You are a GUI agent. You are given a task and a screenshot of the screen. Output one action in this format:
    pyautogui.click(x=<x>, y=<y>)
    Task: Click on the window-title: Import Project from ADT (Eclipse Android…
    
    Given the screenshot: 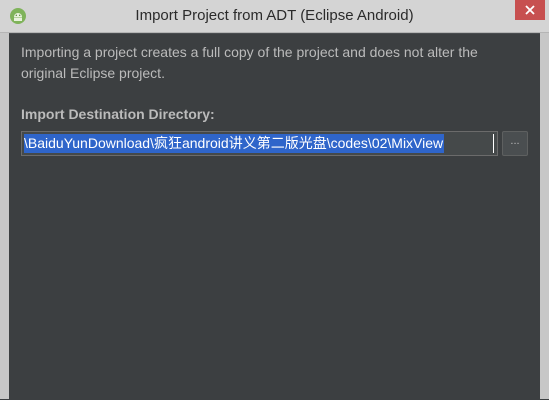 What is the action you would take?
    pyautogui.click(x=274, y=15)
    